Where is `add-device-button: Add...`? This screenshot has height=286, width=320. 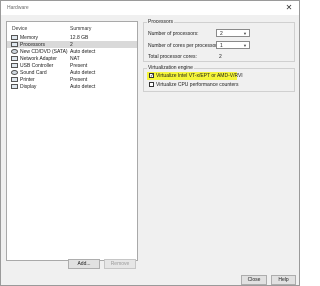
add-device-button: Add... is located at coordinates (84, 264).